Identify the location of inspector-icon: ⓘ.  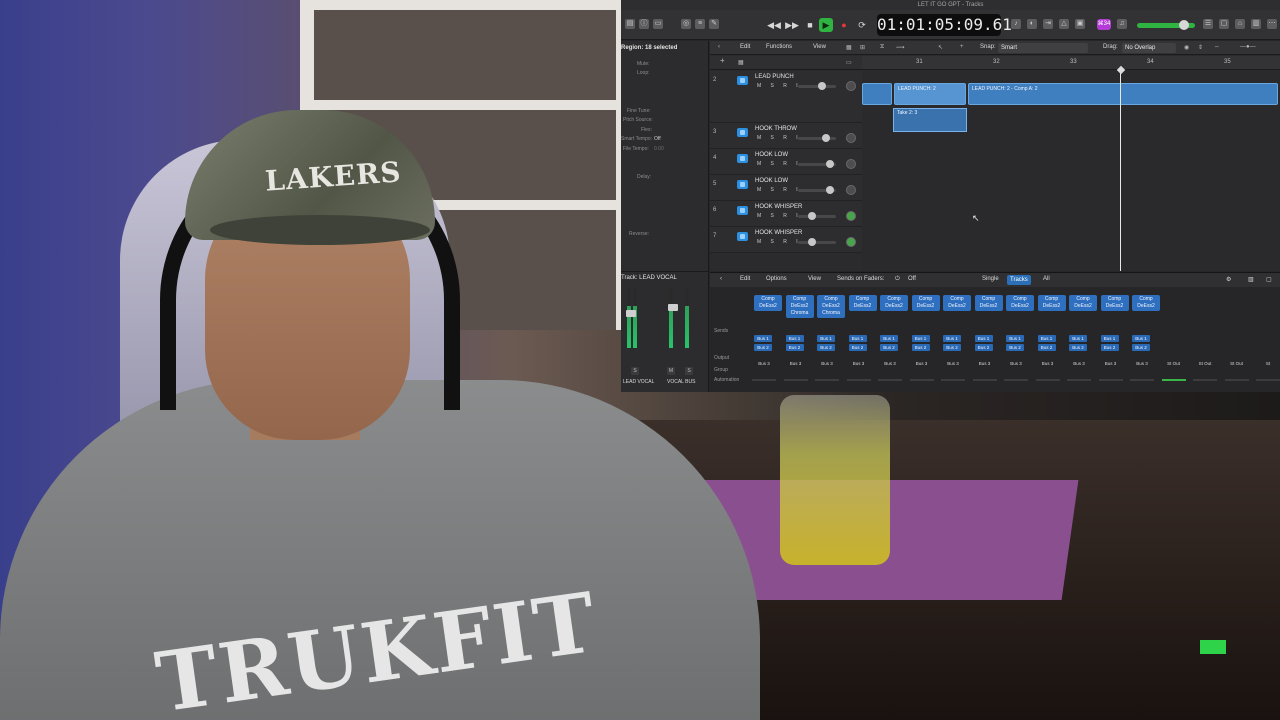
(644, 24).